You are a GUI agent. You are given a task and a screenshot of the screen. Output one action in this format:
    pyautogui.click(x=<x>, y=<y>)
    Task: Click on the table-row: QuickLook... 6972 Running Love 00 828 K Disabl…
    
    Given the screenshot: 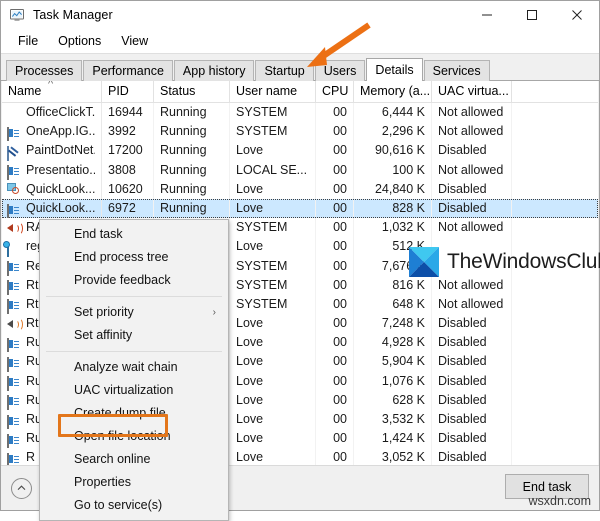 What is the action you would take?
    pyautogui.click(x=300, y=208)
    